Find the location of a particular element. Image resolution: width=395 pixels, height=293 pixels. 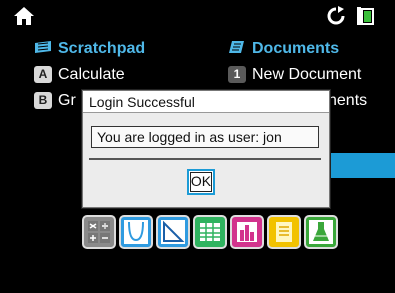

menu-item-label: Gr is located at coordinates (67, 100).